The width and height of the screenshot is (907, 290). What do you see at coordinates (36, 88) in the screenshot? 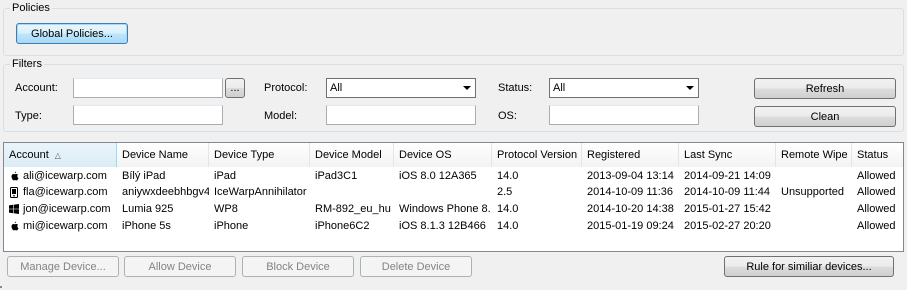
I see `account-label: Account:` at bounding box center [36, 88].